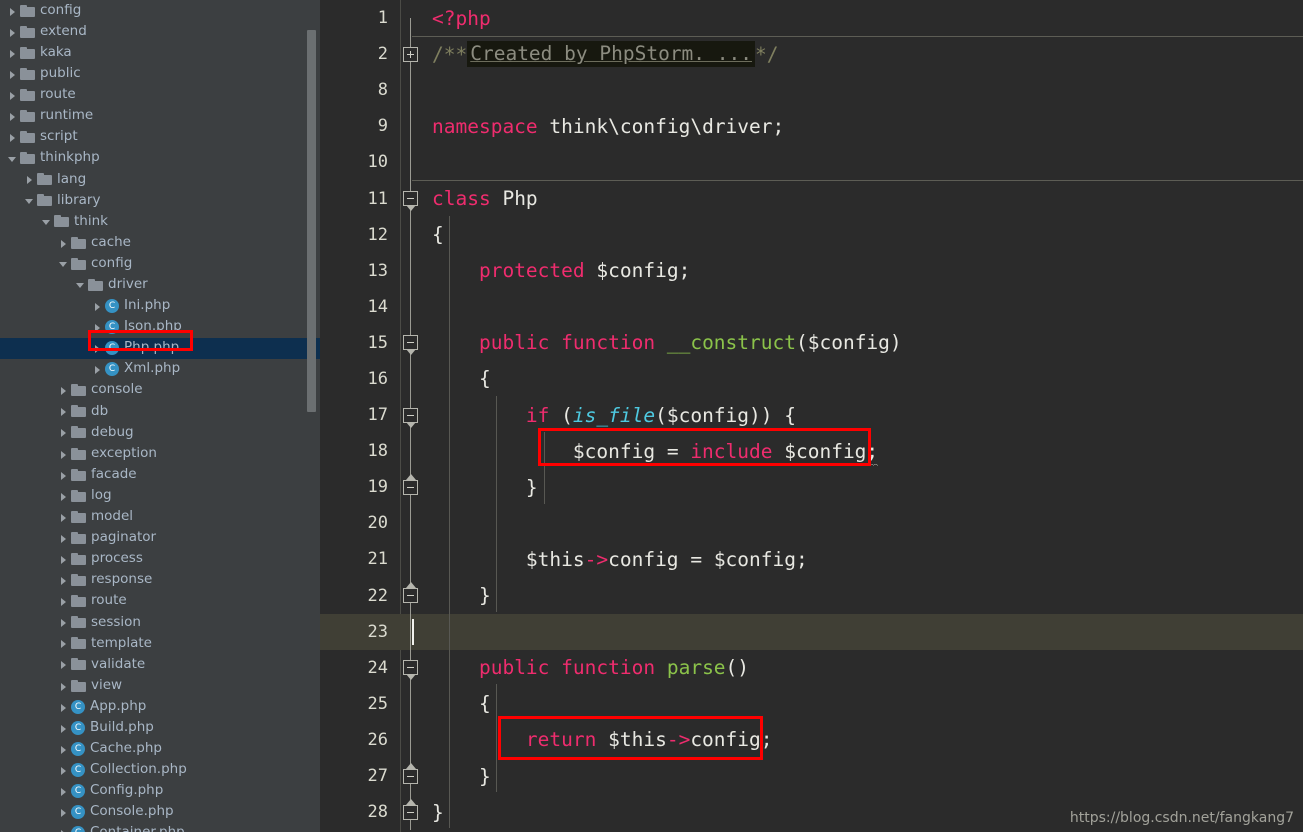 This screenshot has height=832, width=1303. I want to click on sidebar-vertical-scrollbar, so click(311, 221).